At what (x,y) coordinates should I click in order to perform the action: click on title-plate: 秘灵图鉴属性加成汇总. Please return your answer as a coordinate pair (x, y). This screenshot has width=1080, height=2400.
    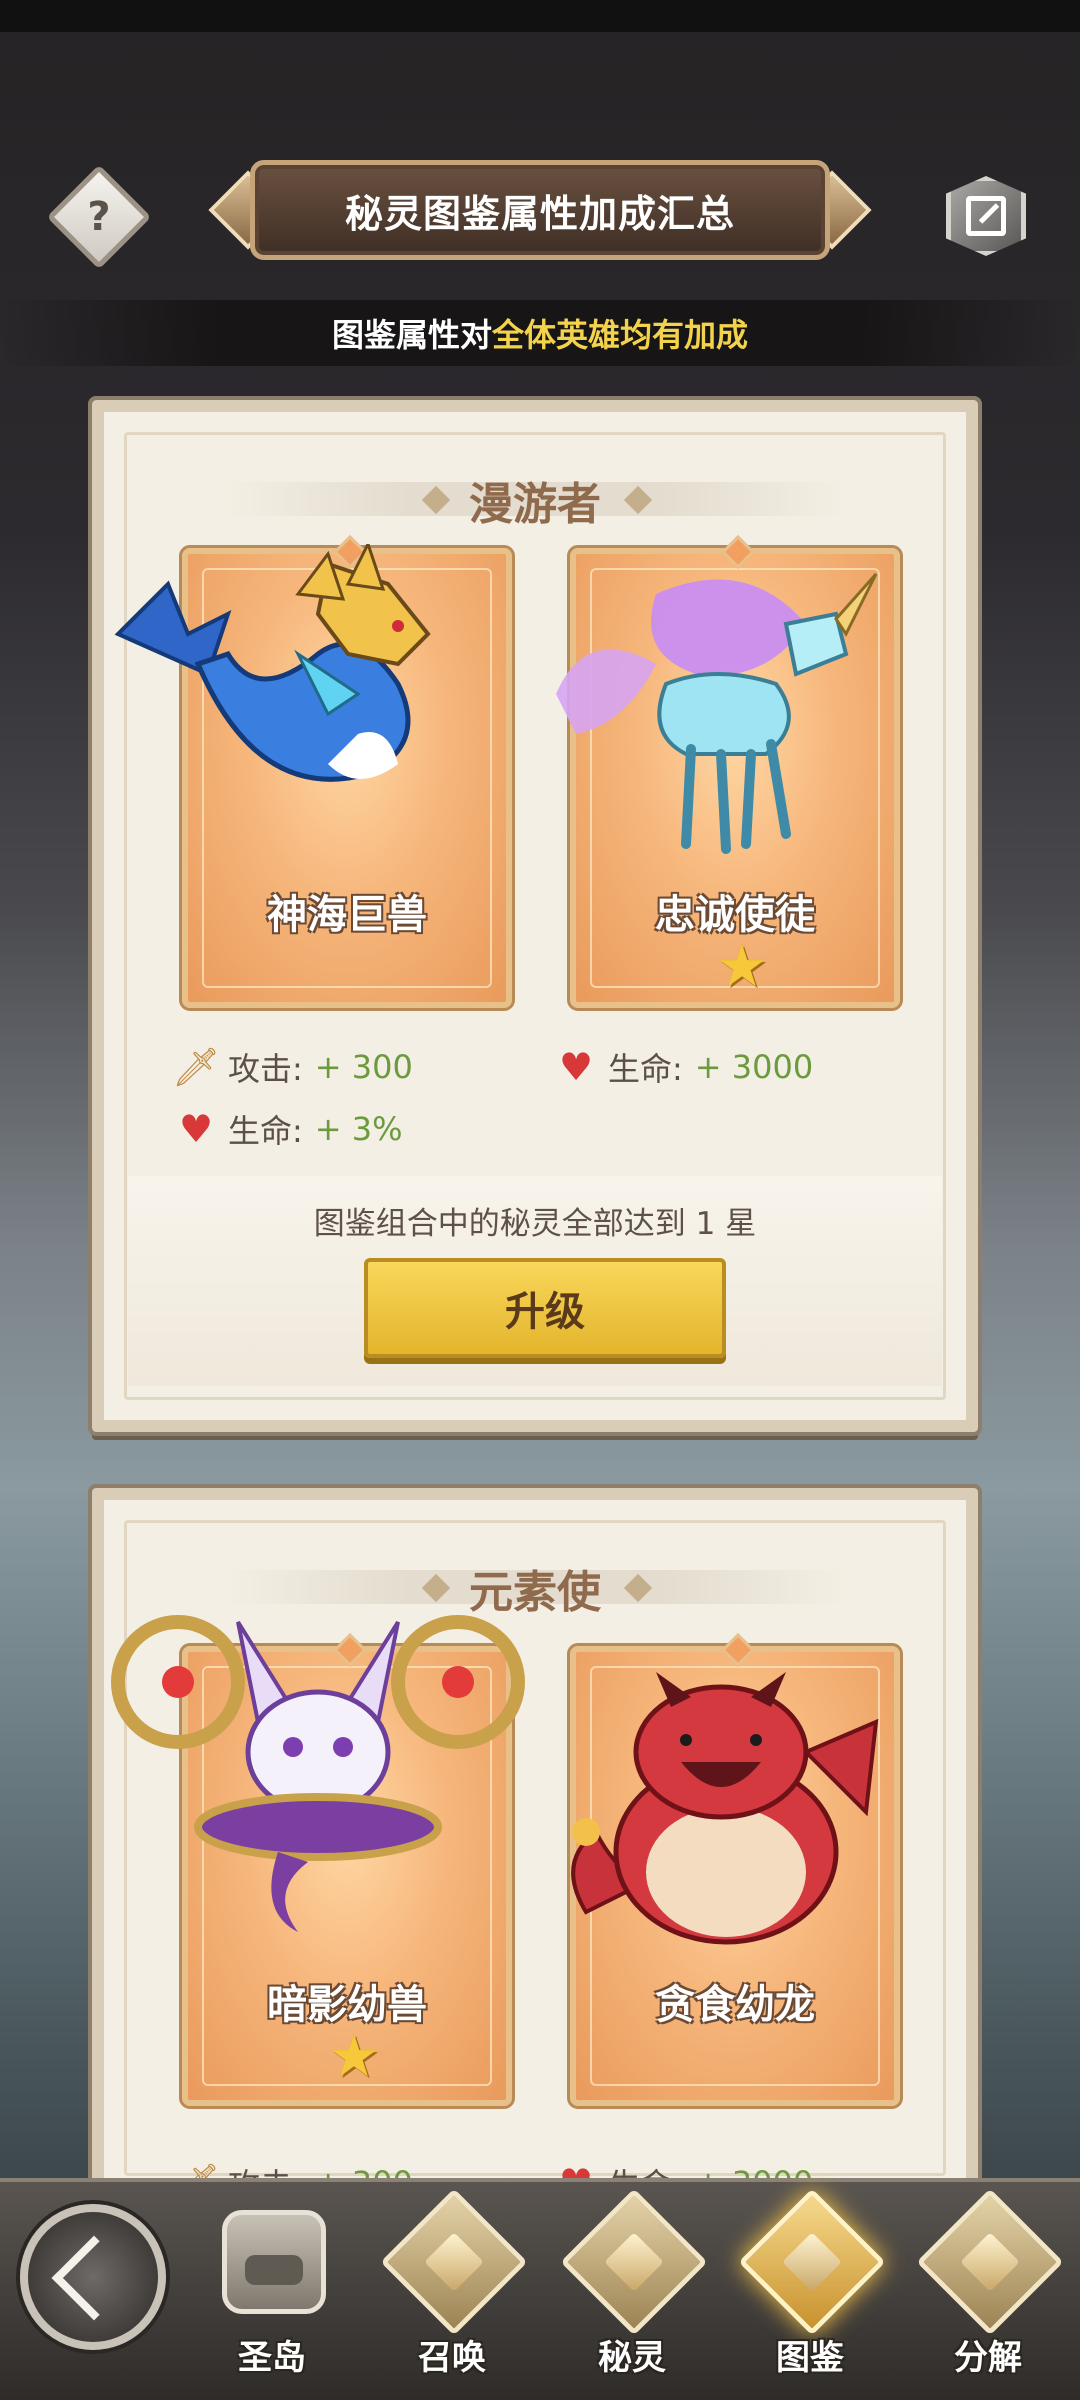
    Looking at the image, I should click on (540, 210).